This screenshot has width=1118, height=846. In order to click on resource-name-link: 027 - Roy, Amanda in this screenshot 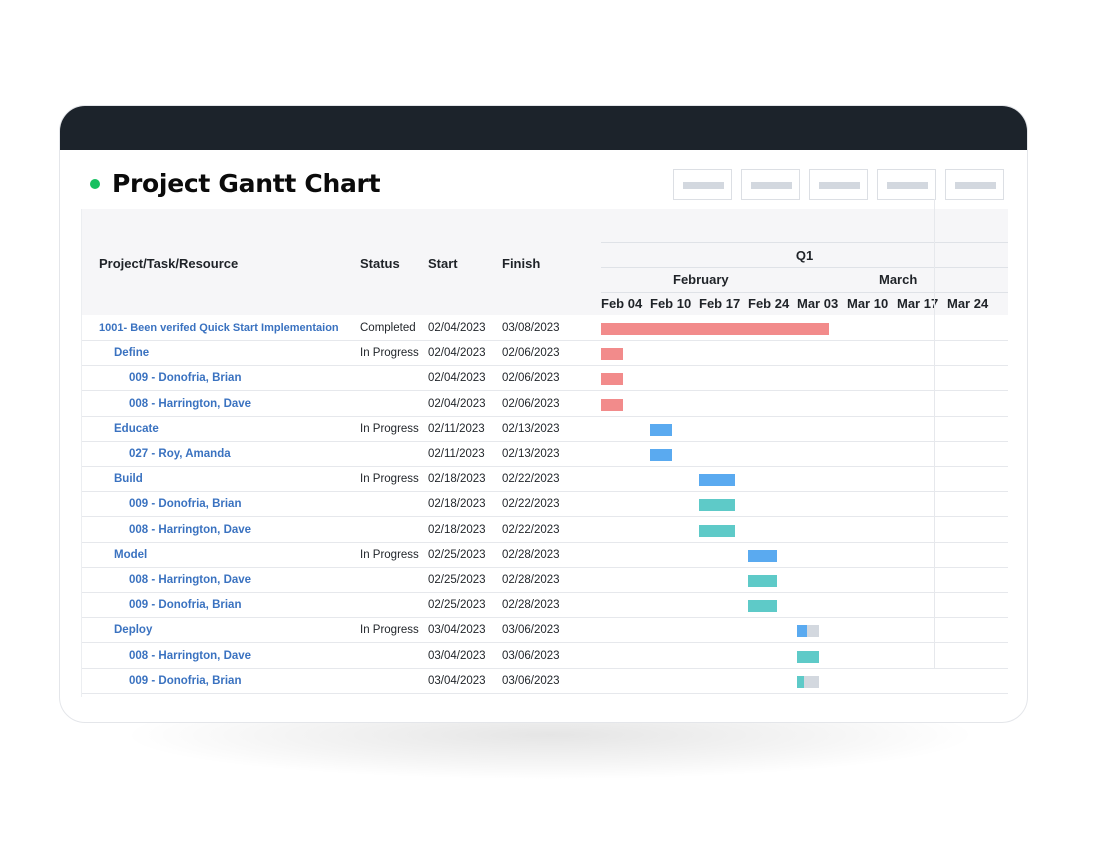, I will do `click(180, 454)`.